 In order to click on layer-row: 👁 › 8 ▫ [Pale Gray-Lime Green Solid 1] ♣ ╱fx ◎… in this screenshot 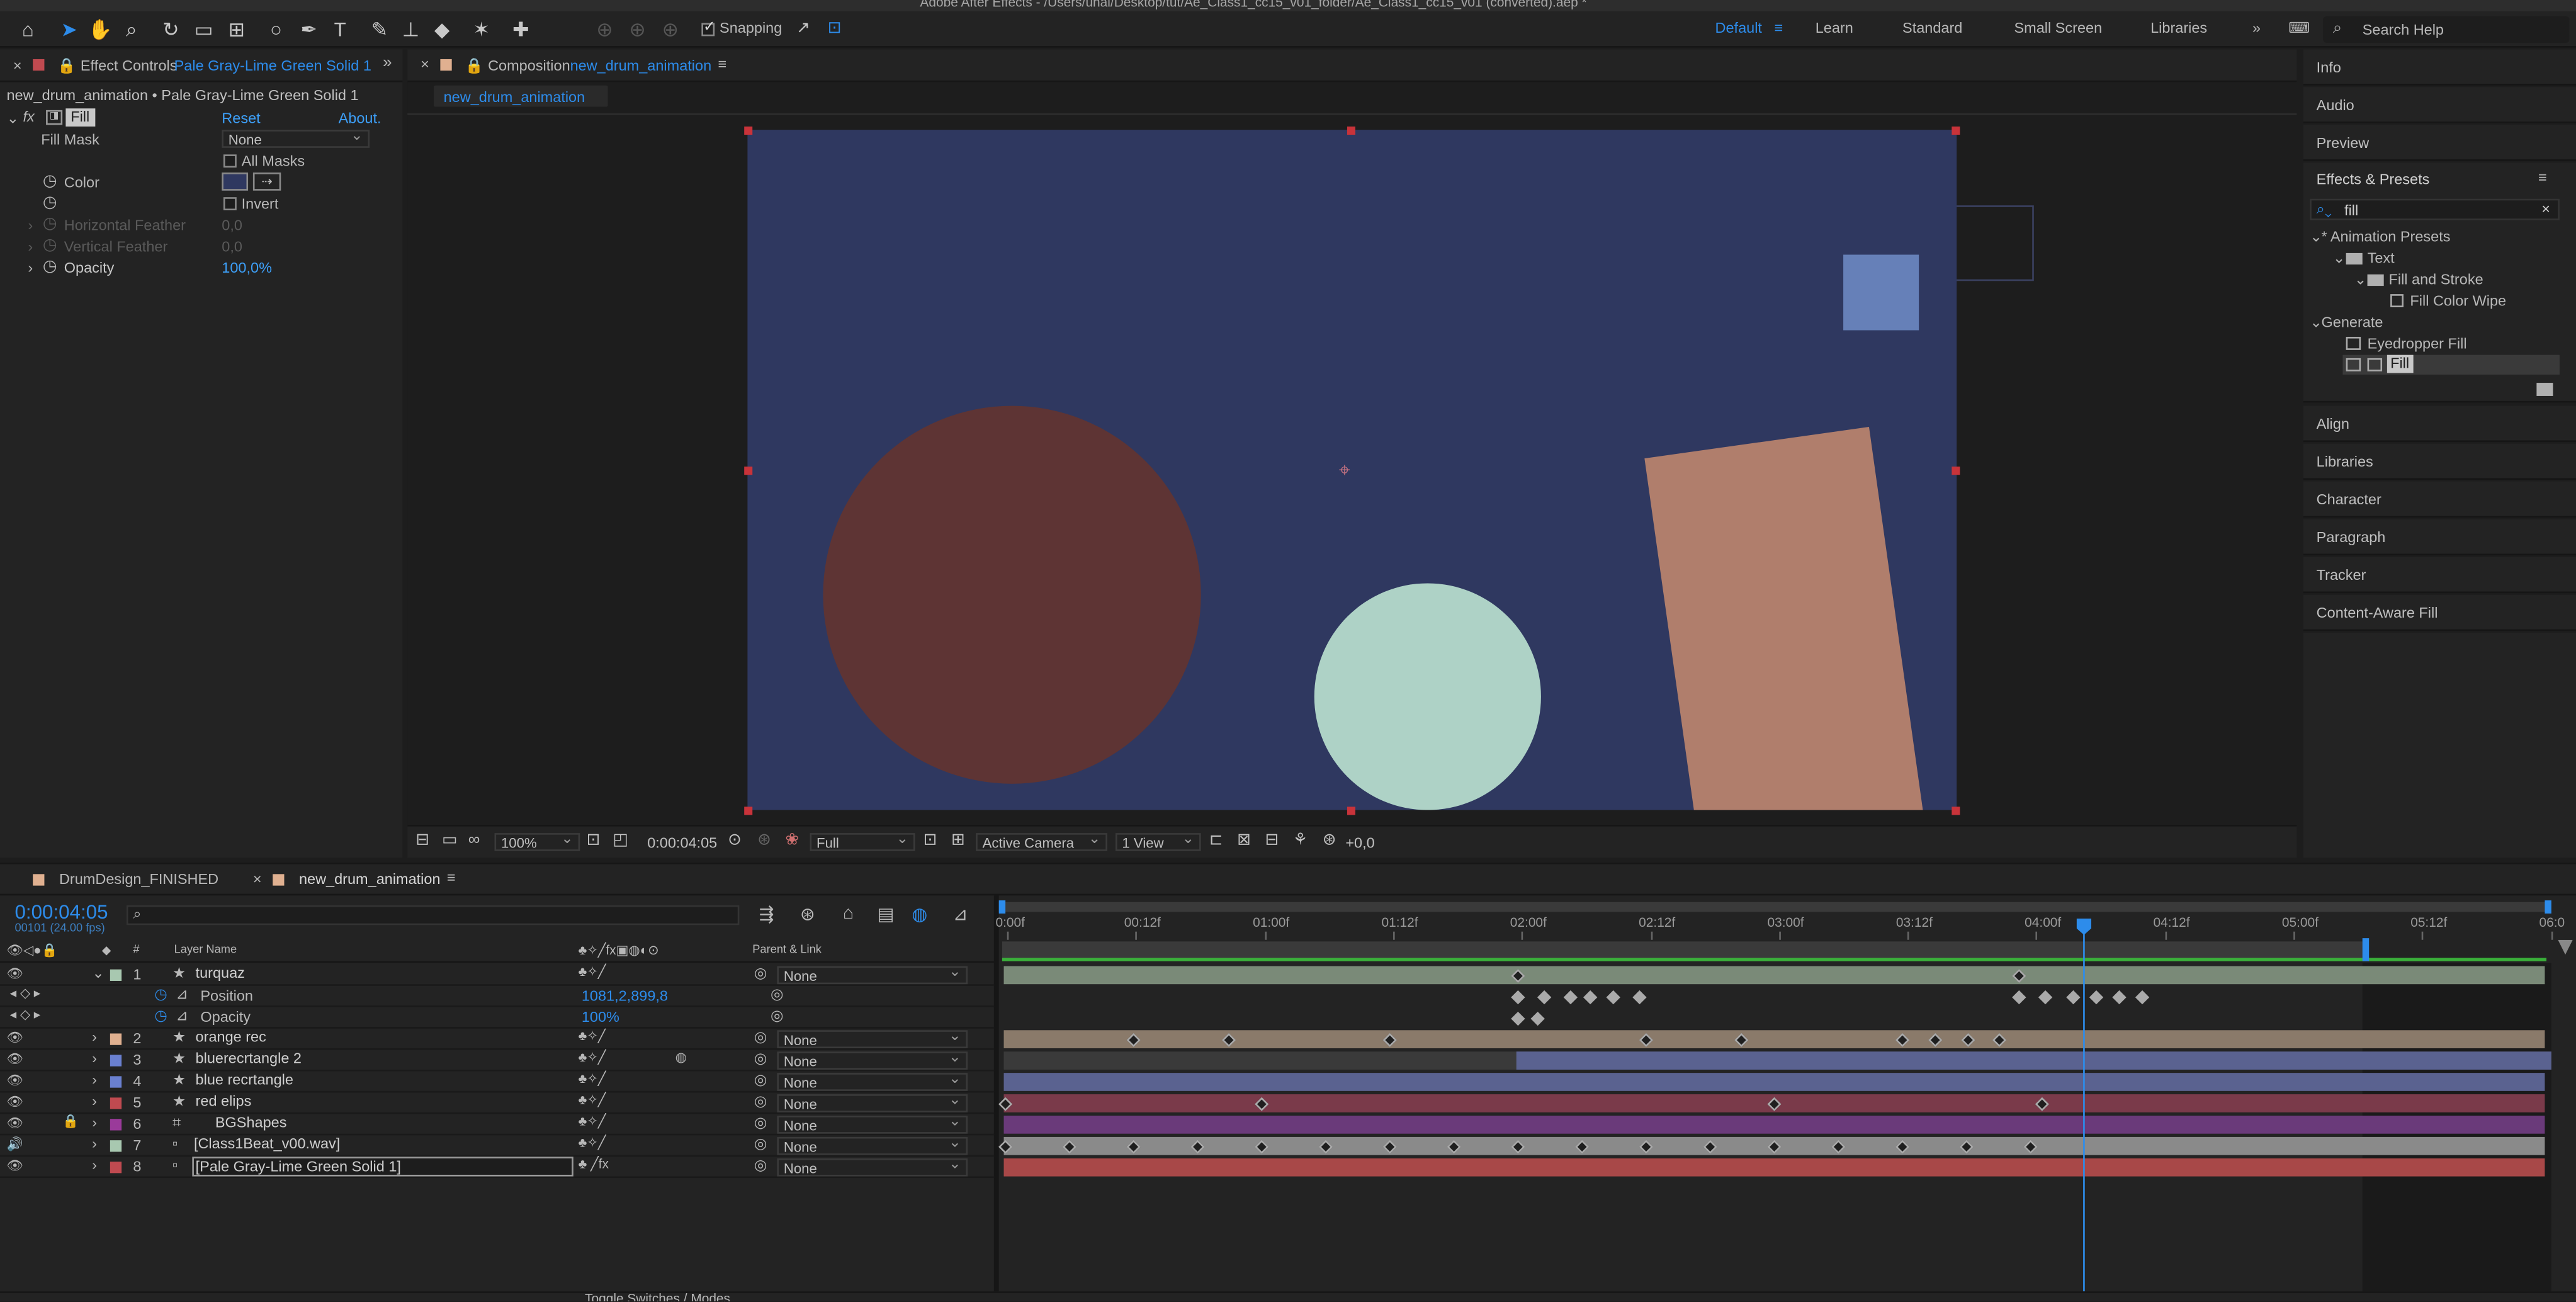, I will do `click(497, 1167)`.